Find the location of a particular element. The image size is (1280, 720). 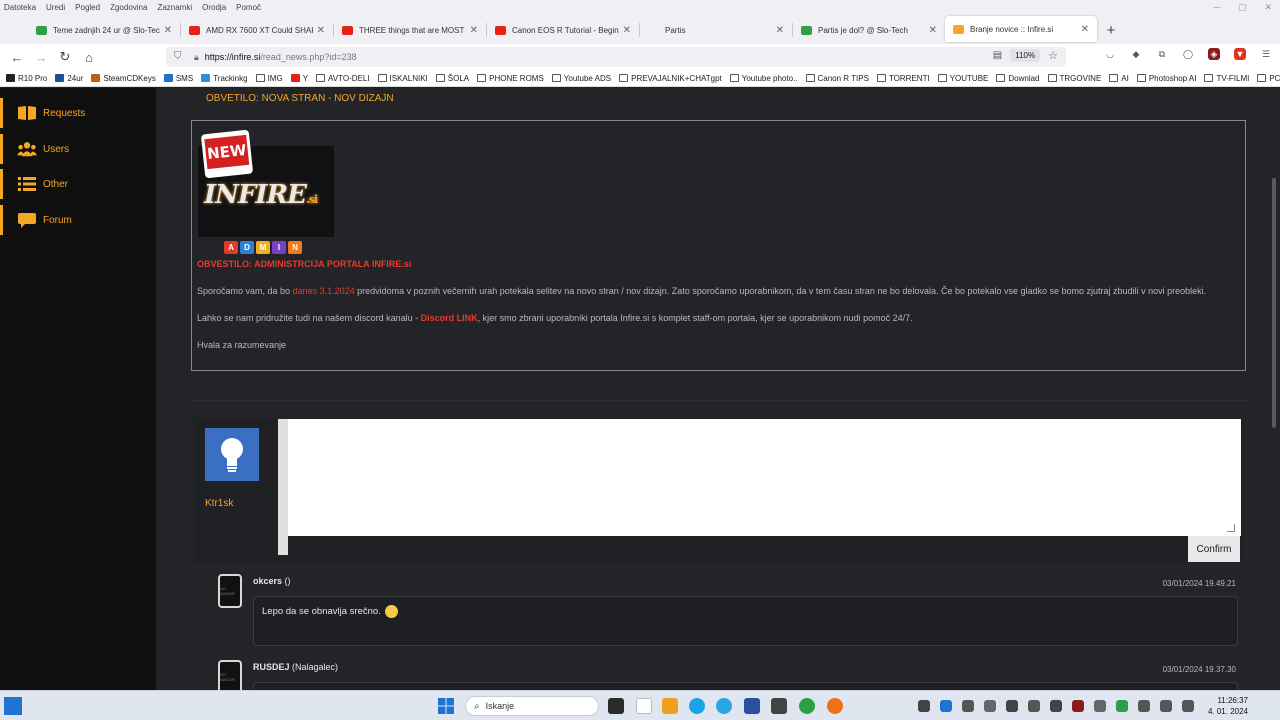

sidebar-item-other: Other is located at coordinates (78, 184).